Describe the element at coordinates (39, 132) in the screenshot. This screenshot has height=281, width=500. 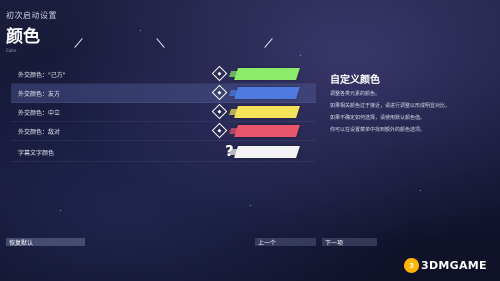
I see `color-row-label: 外交颜色：敌对` at that location.